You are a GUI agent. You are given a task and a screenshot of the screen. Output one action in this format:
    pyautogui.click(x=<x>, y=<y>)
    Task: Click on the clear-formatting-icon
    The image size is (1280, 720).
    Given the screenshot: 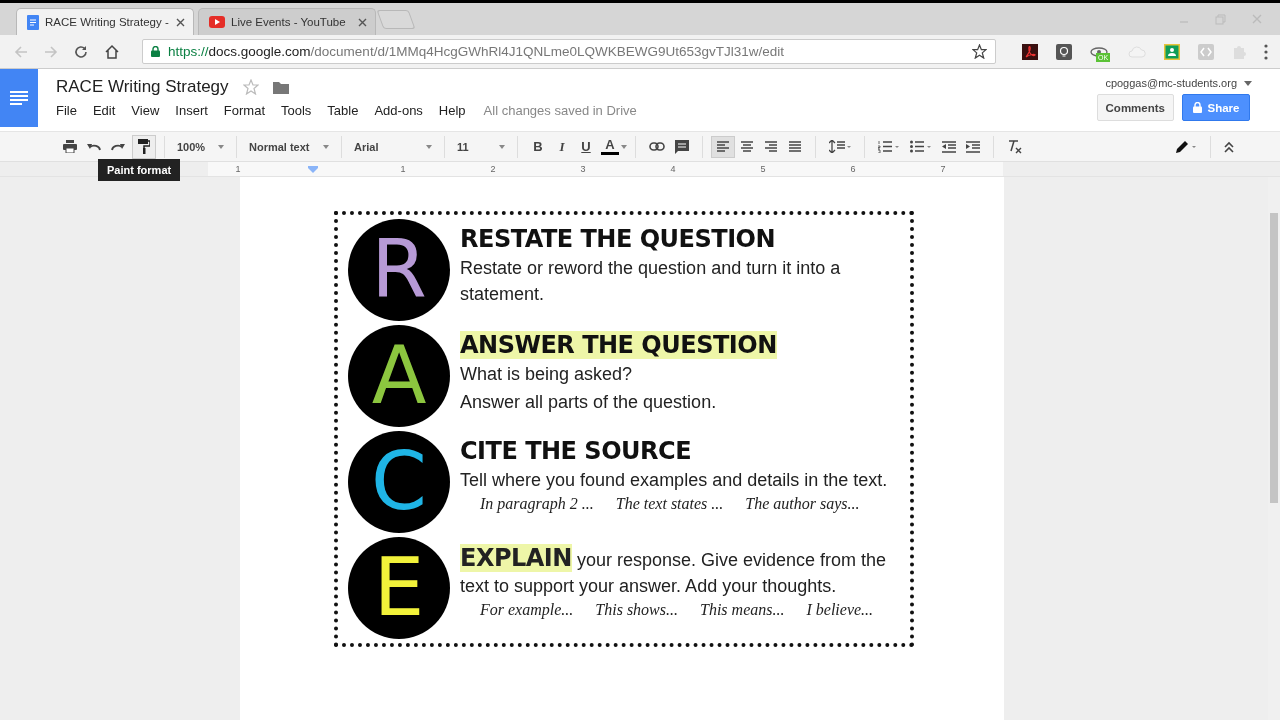 What is the action you would take?
    pyautogui.click(x=1015, y=146)
    